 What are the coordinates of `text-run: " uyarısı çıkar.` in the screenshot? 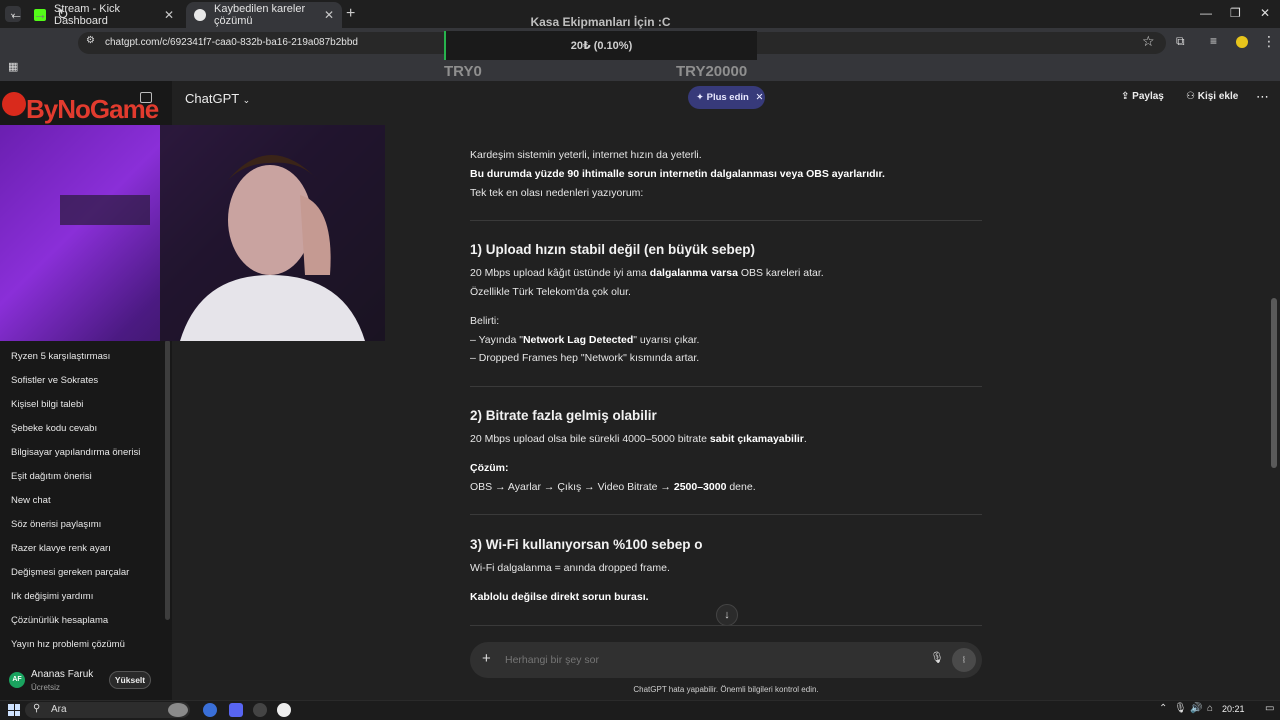 It's located at (666, 340).